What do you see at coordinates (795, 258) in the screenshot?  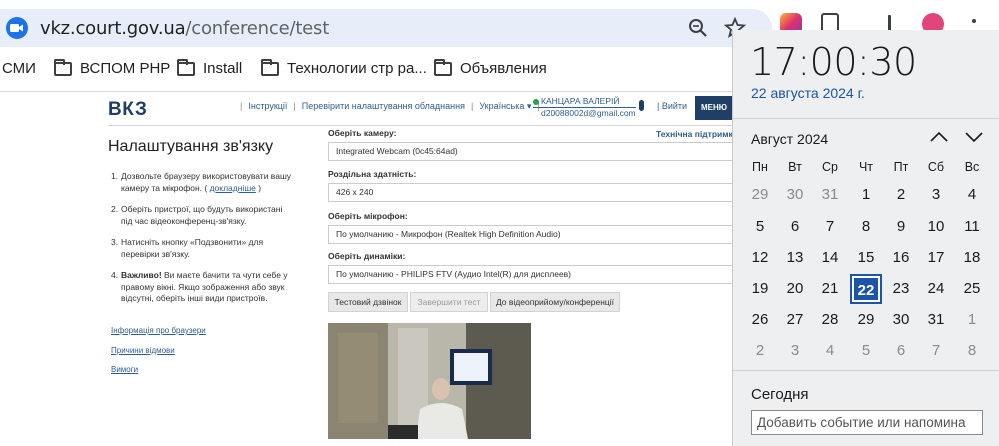 I see `calendar-day: 13` at bounding box center [795, 258].